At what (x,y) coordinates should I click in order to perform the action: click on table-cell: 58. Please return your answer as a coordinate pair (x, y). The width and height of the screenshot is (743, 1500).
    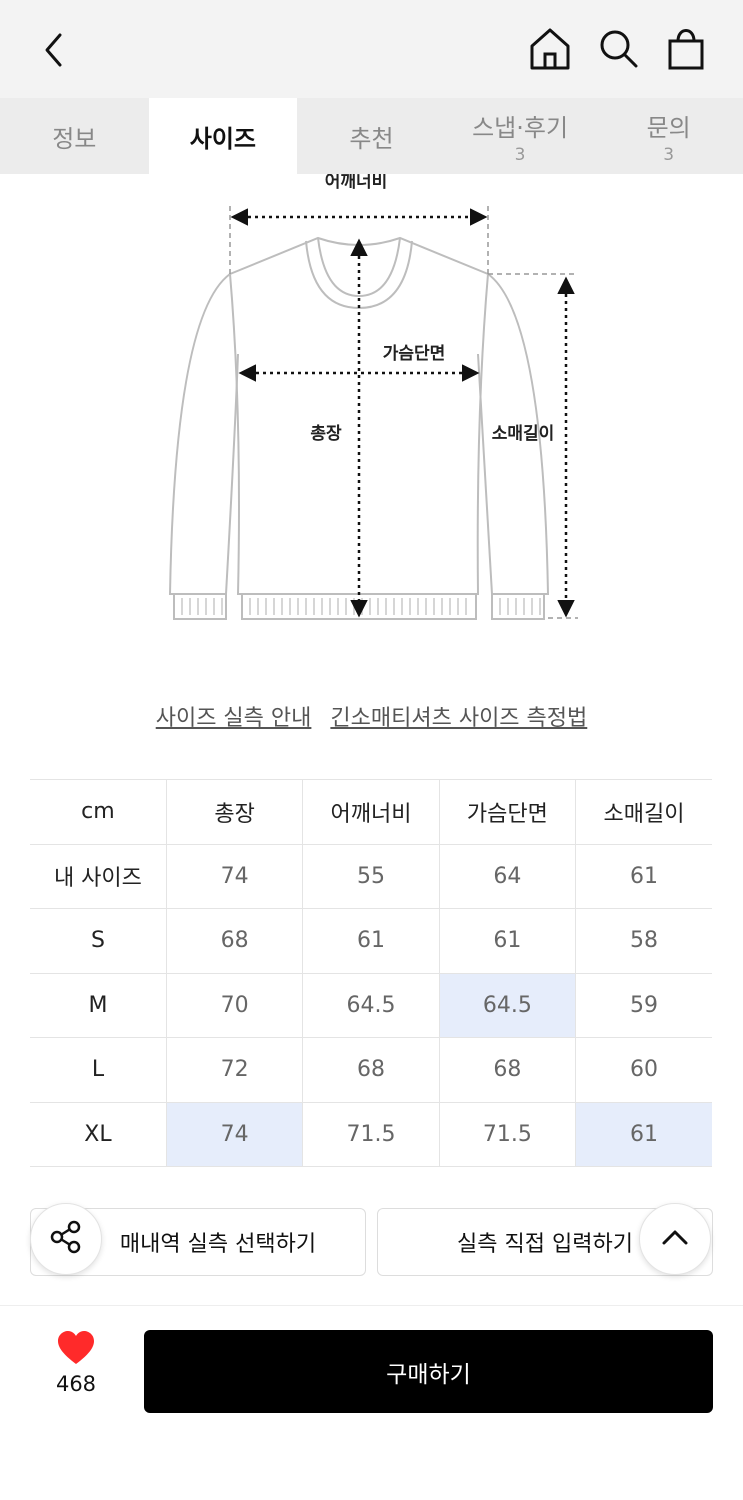
    Looking at the image, I should click on (643, 941).